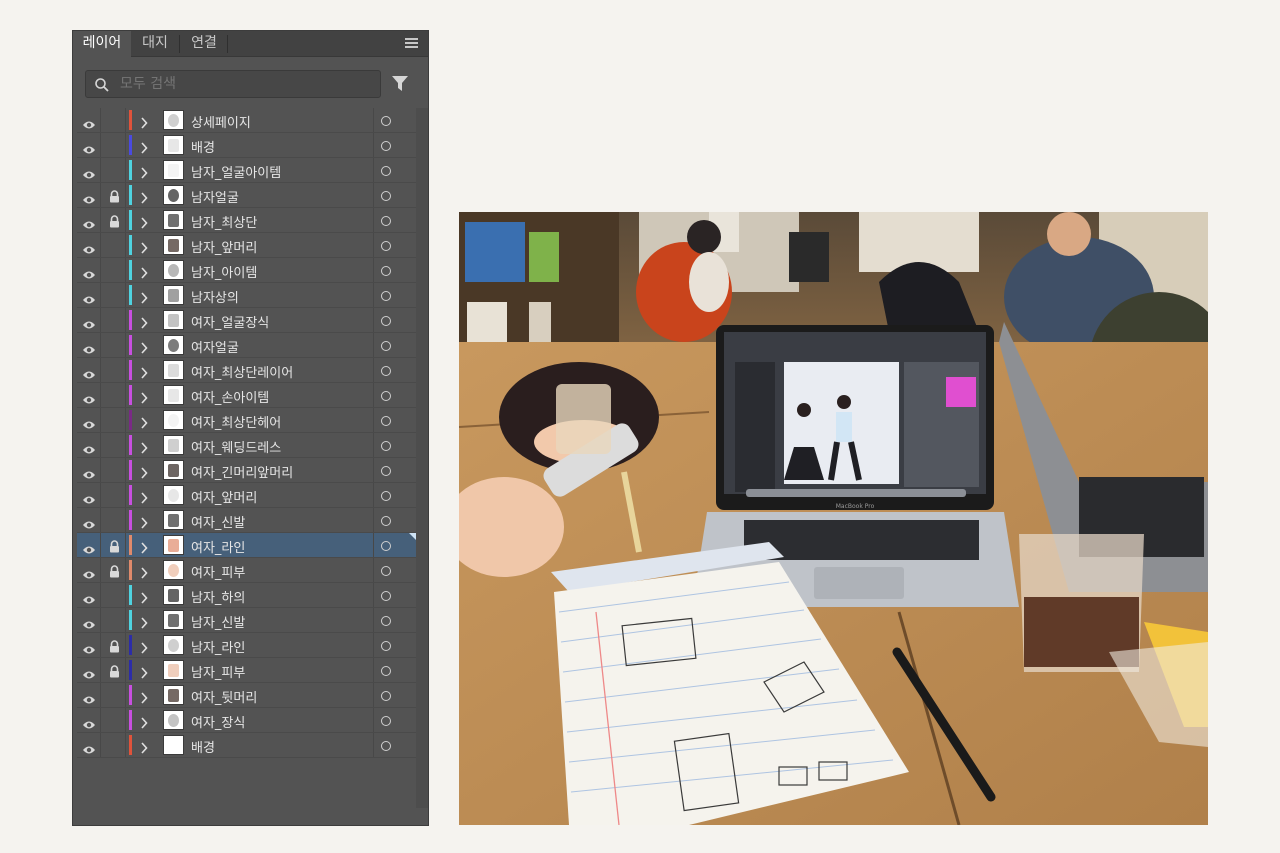  Describe the element at coordinates (242, 371) in the screenshot. I see `layer-name: 여자_최상단레이어` at that location.